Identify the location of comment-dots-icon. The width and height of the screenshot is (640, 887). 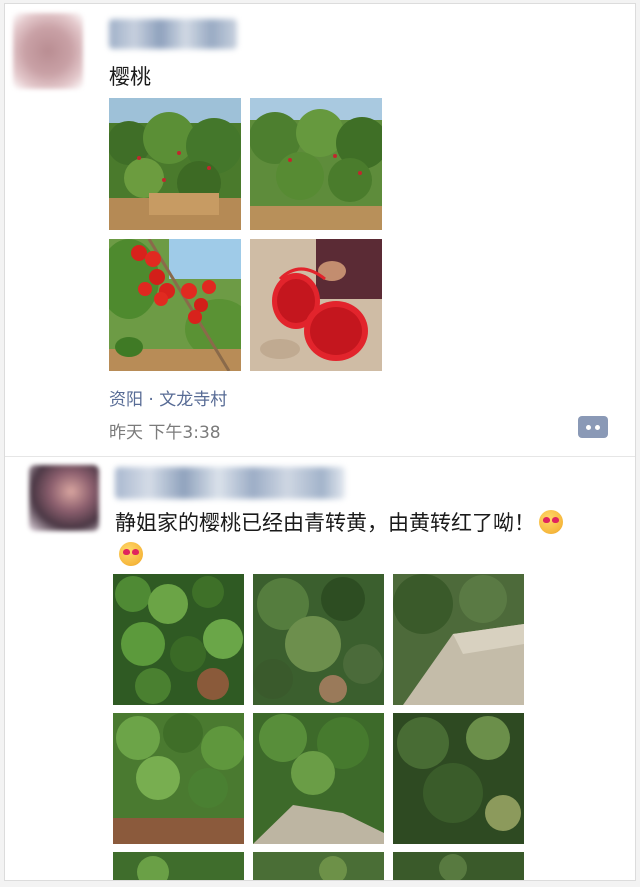
(593, 427).